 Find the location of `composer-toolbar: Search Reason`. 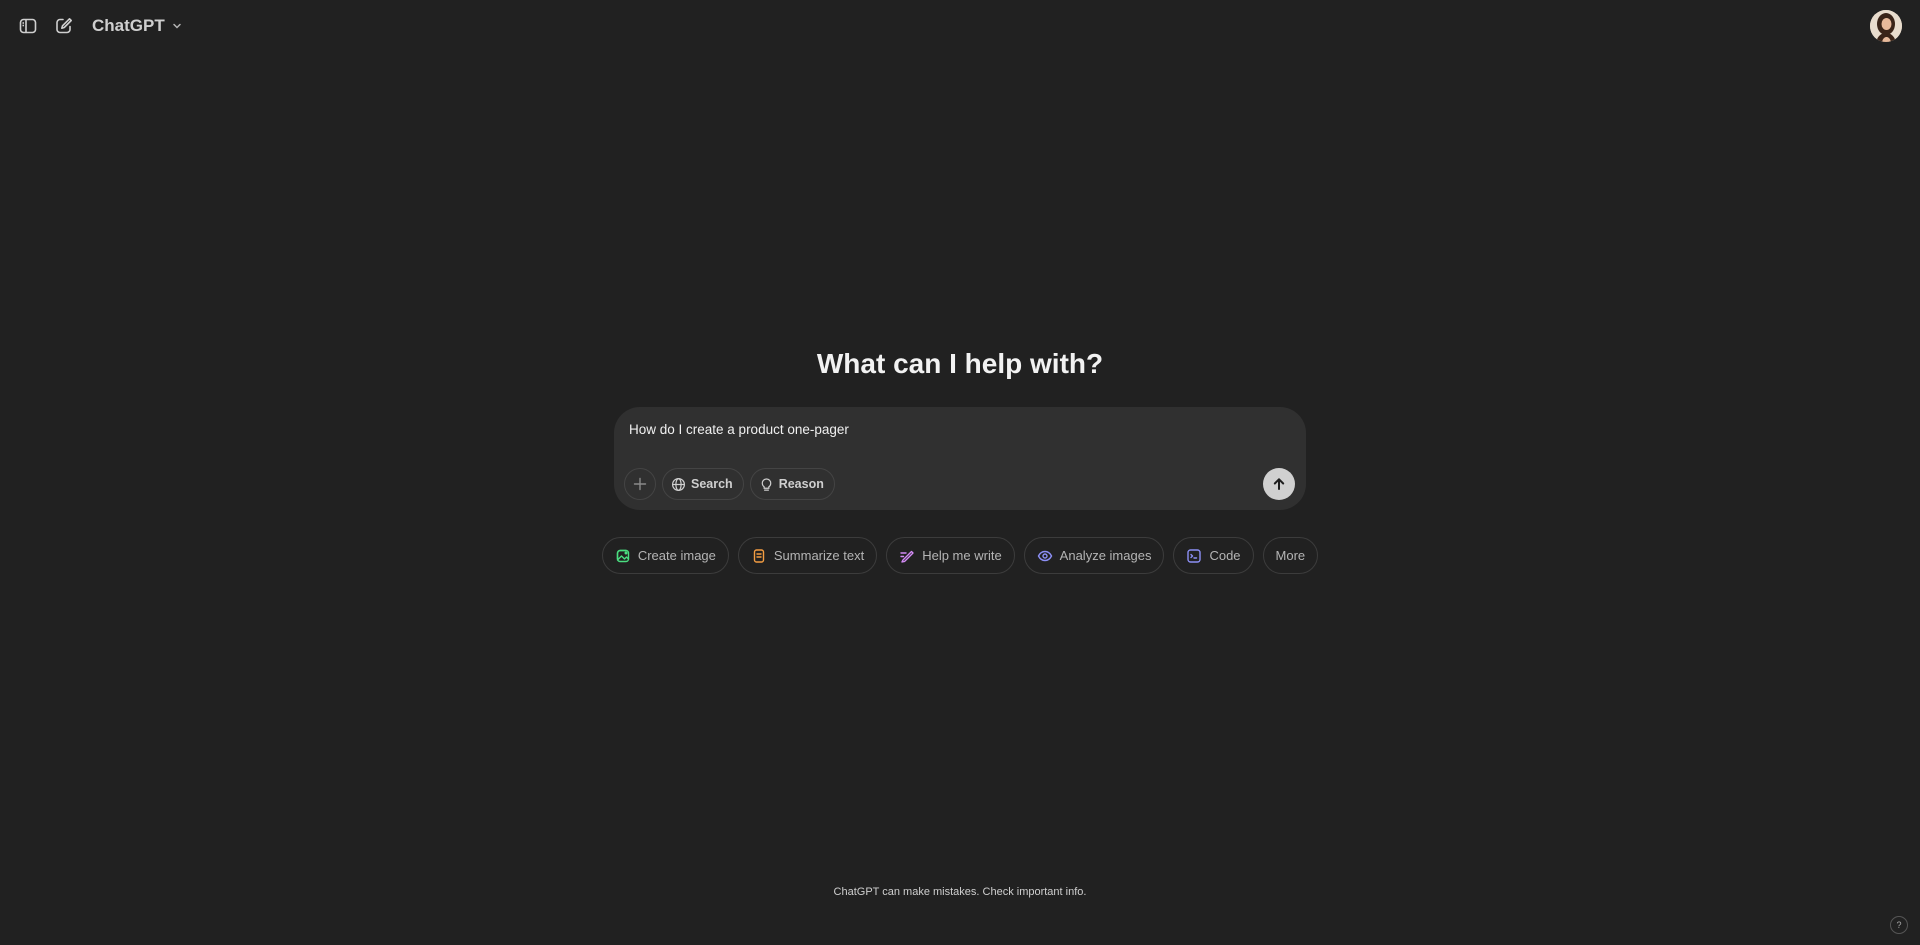

composer-toolbar: Search Reason is located at coordinates (729, 484).